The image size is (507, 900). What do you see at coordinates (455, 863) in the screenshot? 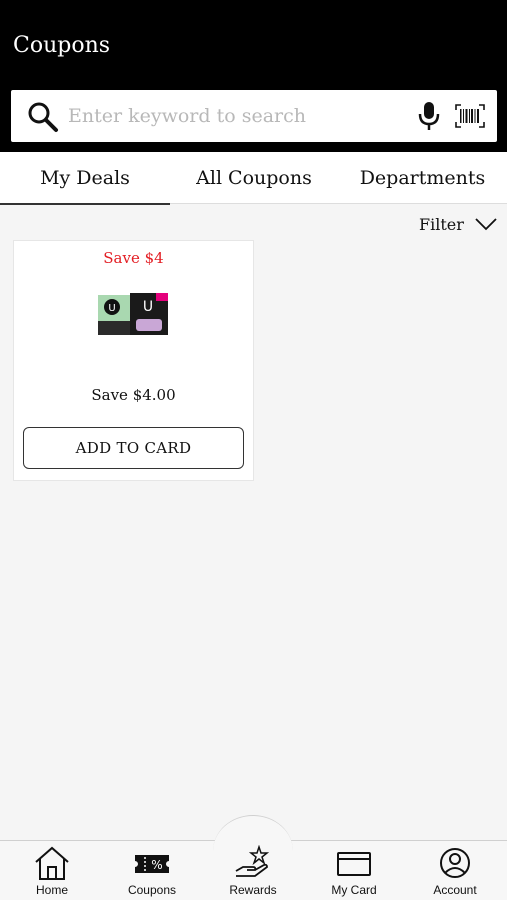
I see `account-icon` at bounding box center [455, 863].